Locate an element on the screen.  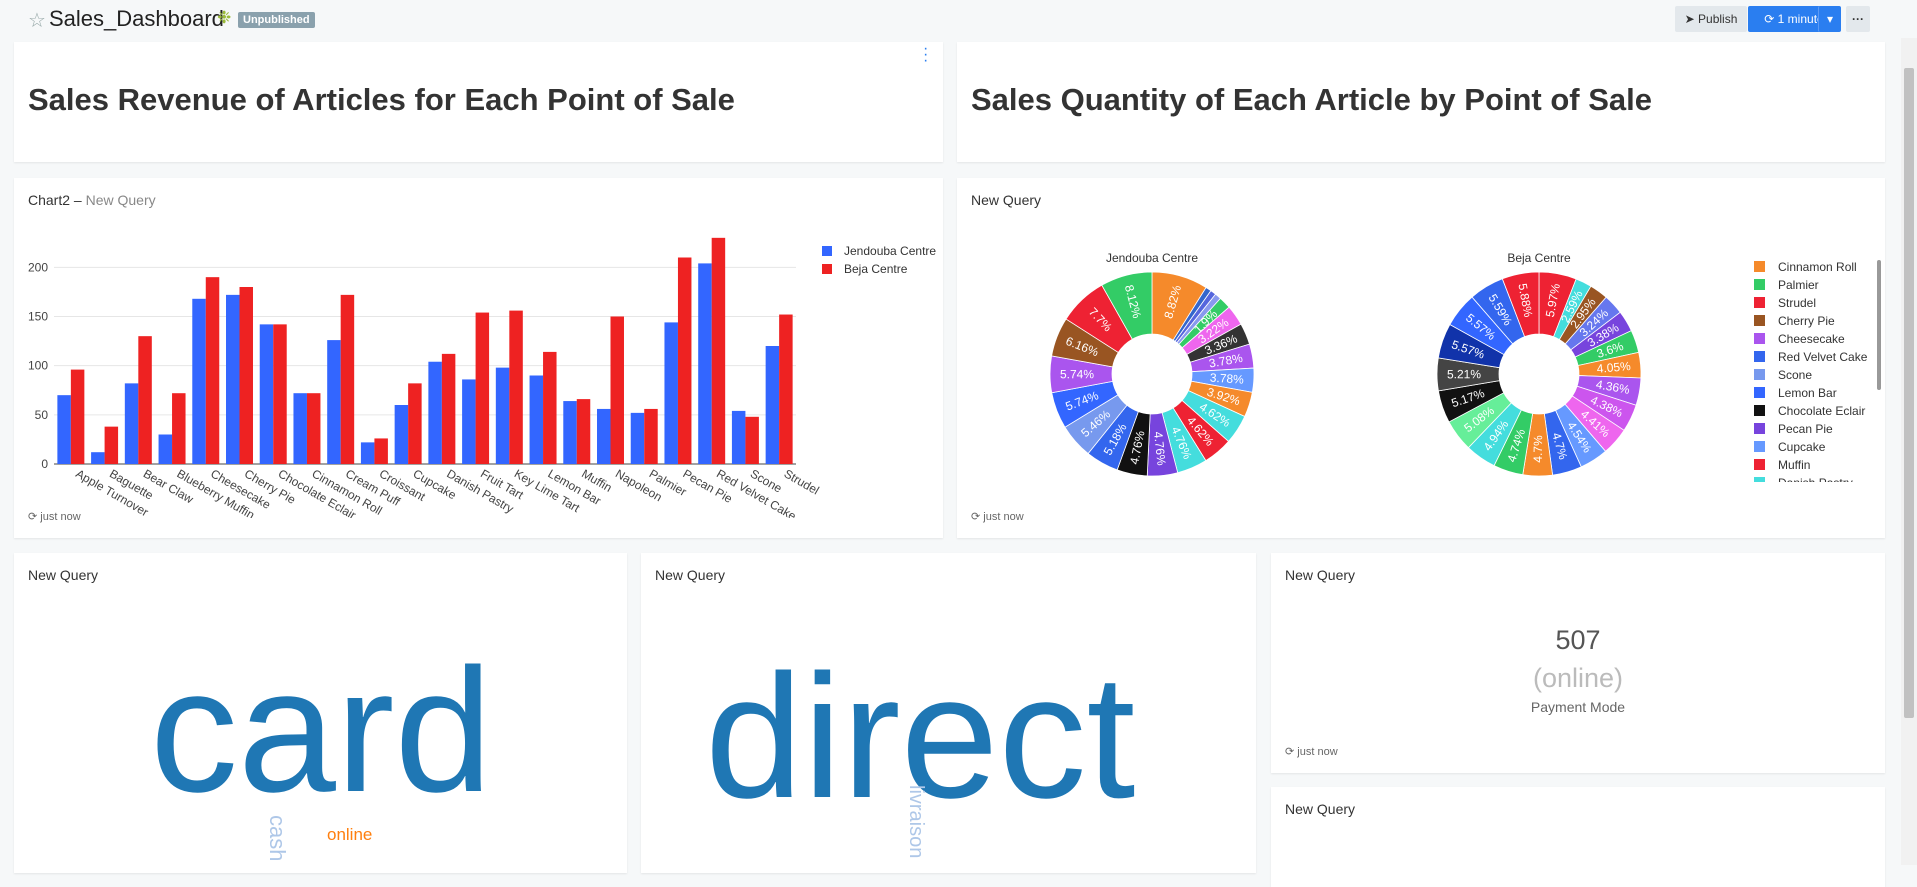
legend-item: Pecan Pie is located at coordinates (1793, 429).